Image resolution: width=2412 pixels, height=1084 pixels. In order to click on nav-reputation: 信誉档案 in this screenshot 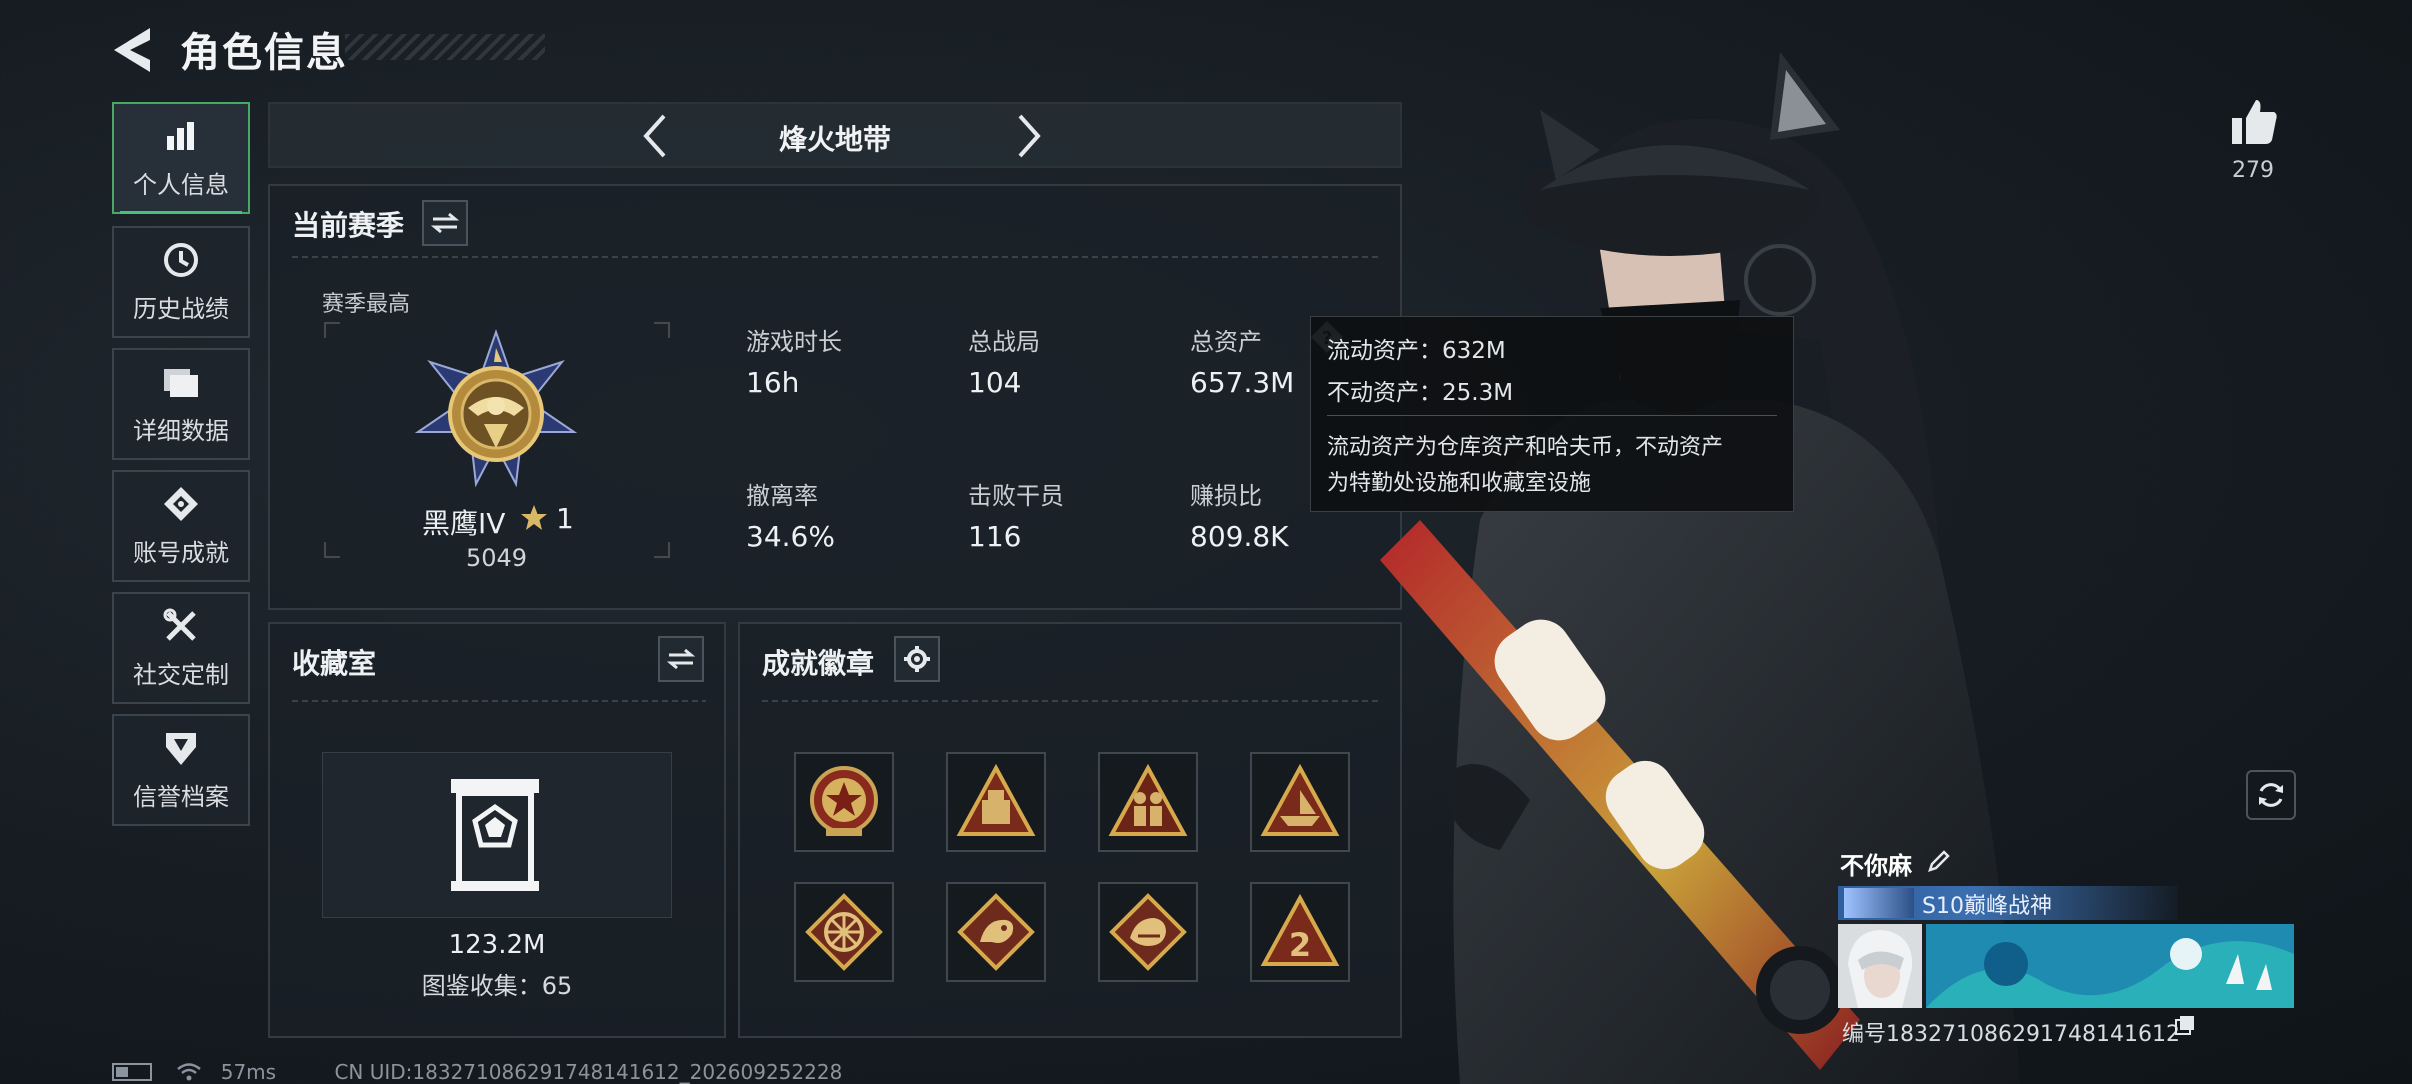, I will do `click(181, 770)`.